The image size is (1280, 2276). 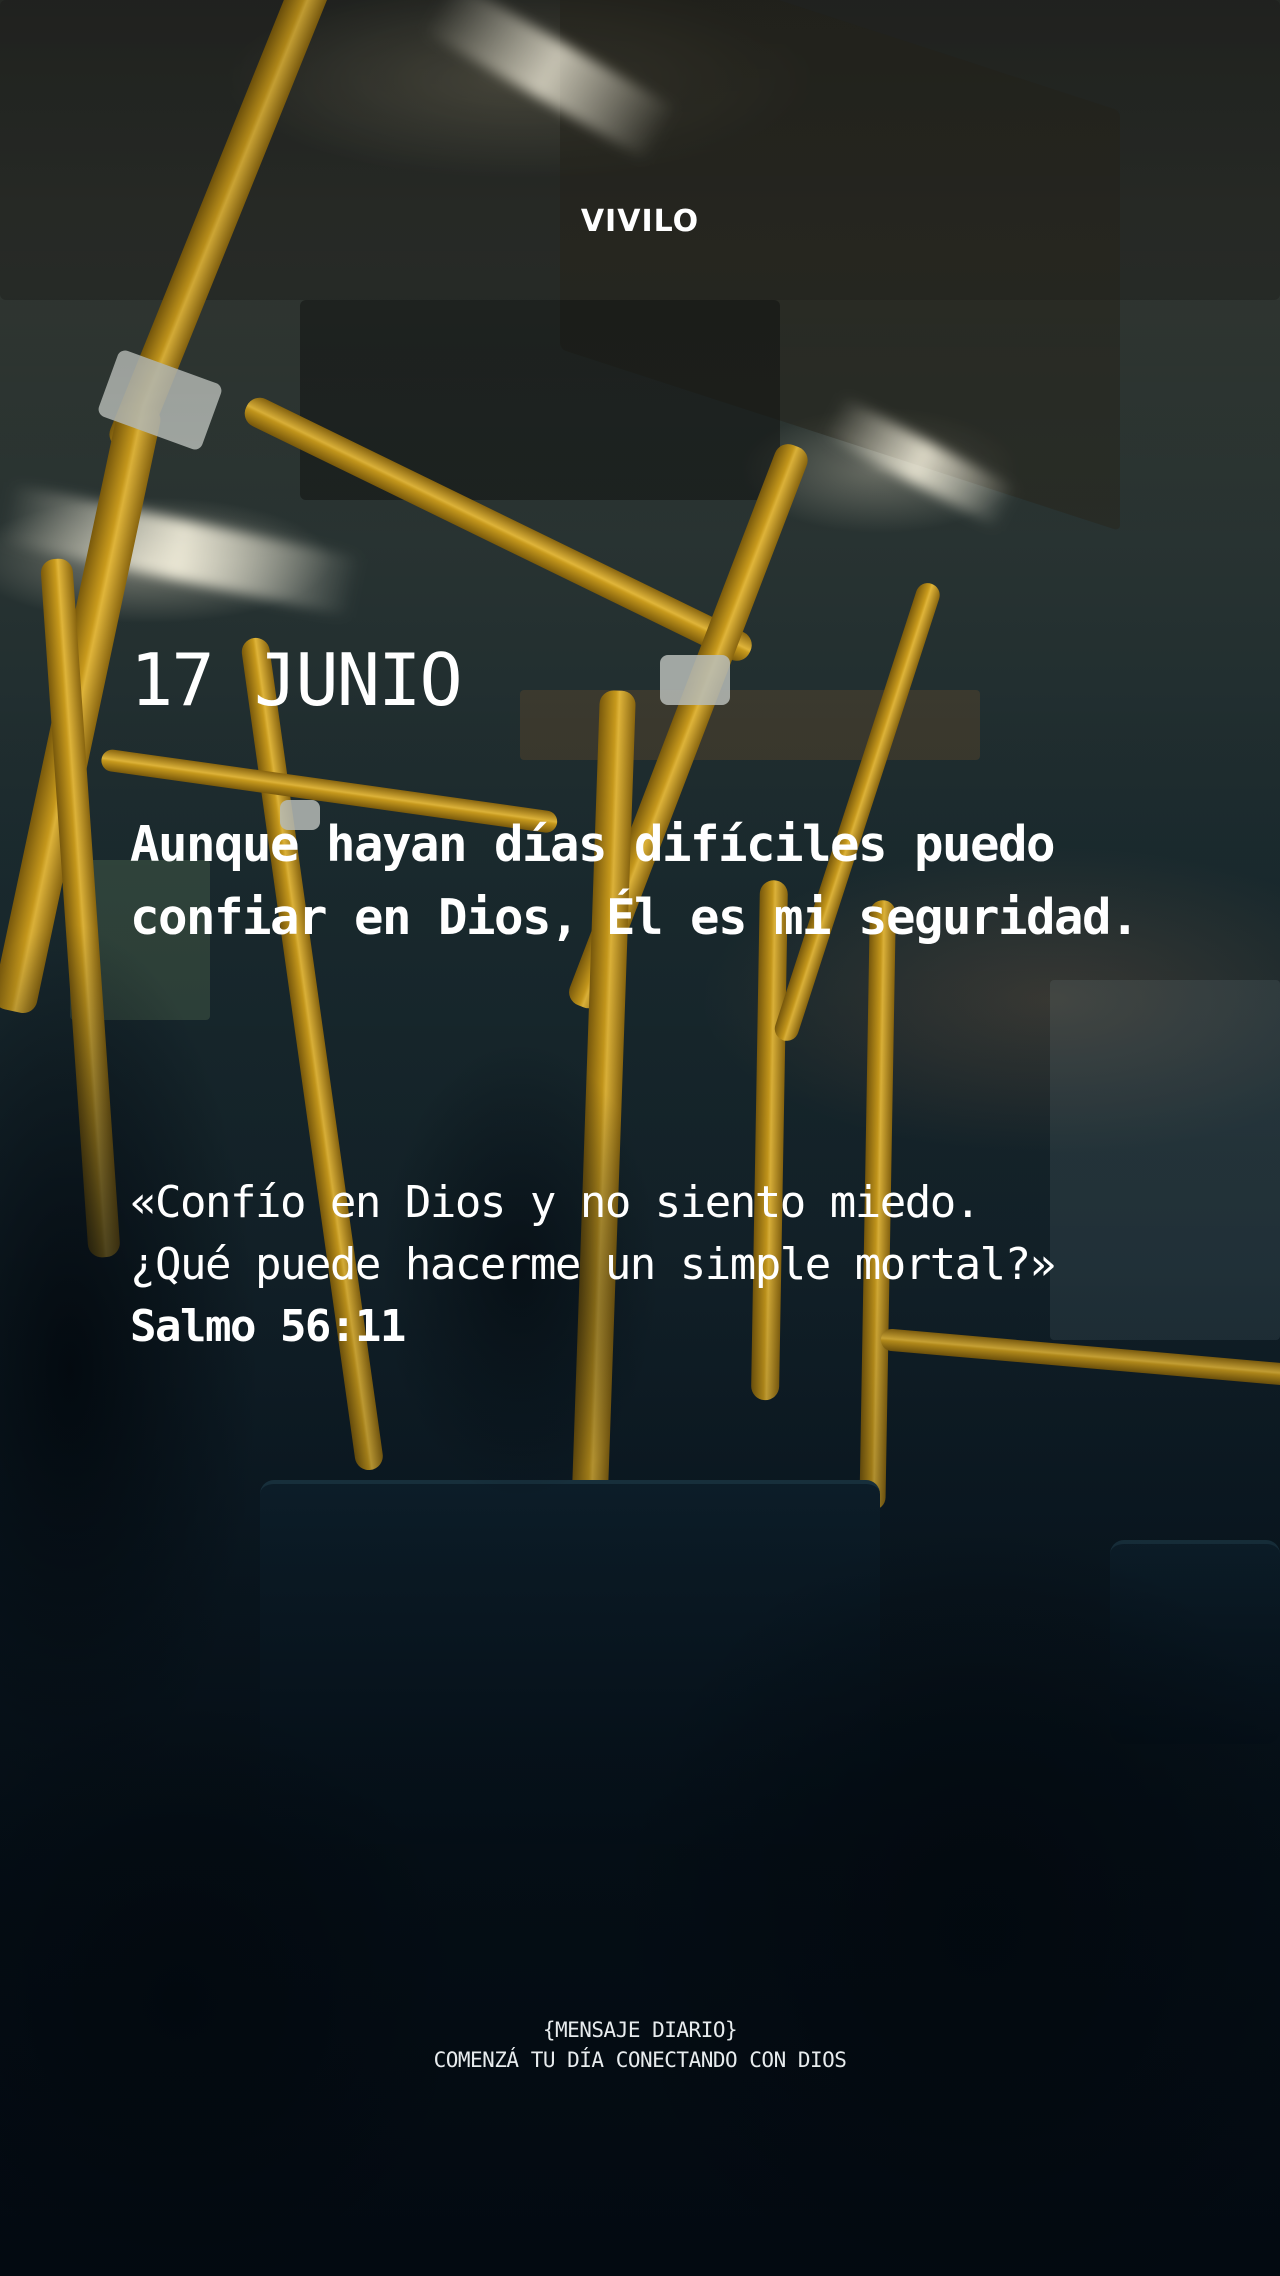 What do you see at coordinates (640, 221) in the screenshot?
I see `brand-logo: VIVILO` at bounding box center [640, 221].